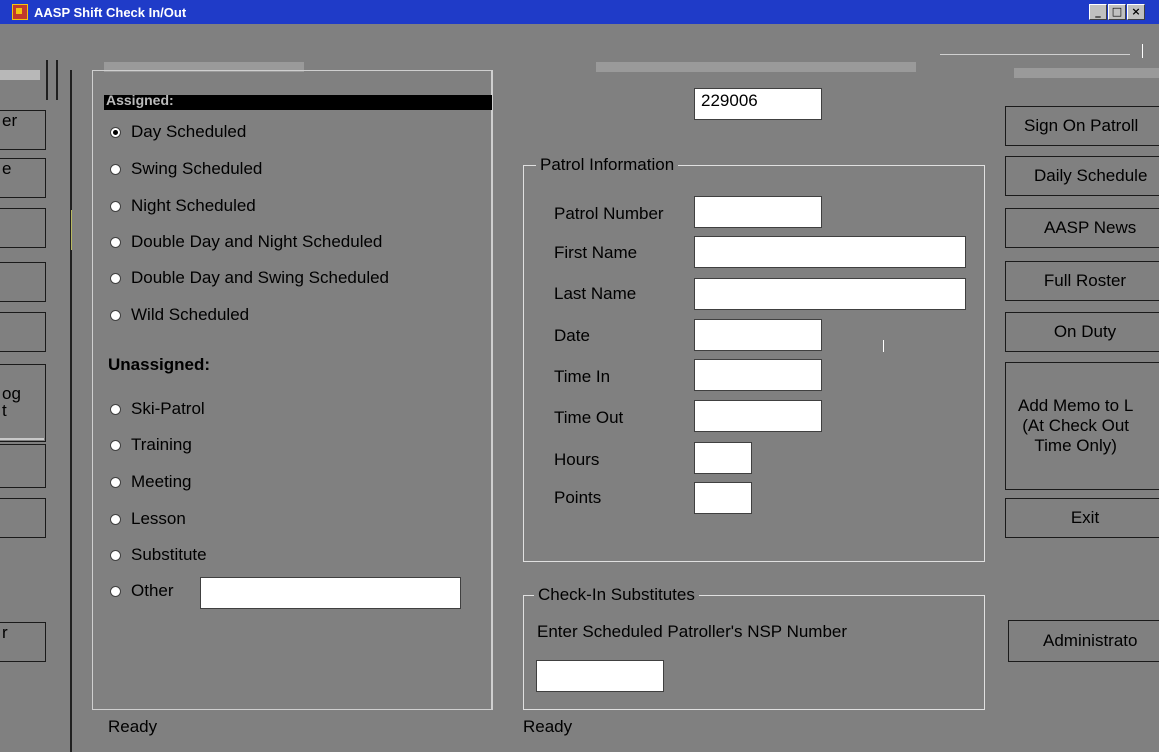 This screenshot has width=1159, height=752. What do you see at coordinates (1082, 426) in the screenshot?
I see `add-memo-button: Add Memo to L (At Check Out Time Only)` at bounding box center [1082, 426].